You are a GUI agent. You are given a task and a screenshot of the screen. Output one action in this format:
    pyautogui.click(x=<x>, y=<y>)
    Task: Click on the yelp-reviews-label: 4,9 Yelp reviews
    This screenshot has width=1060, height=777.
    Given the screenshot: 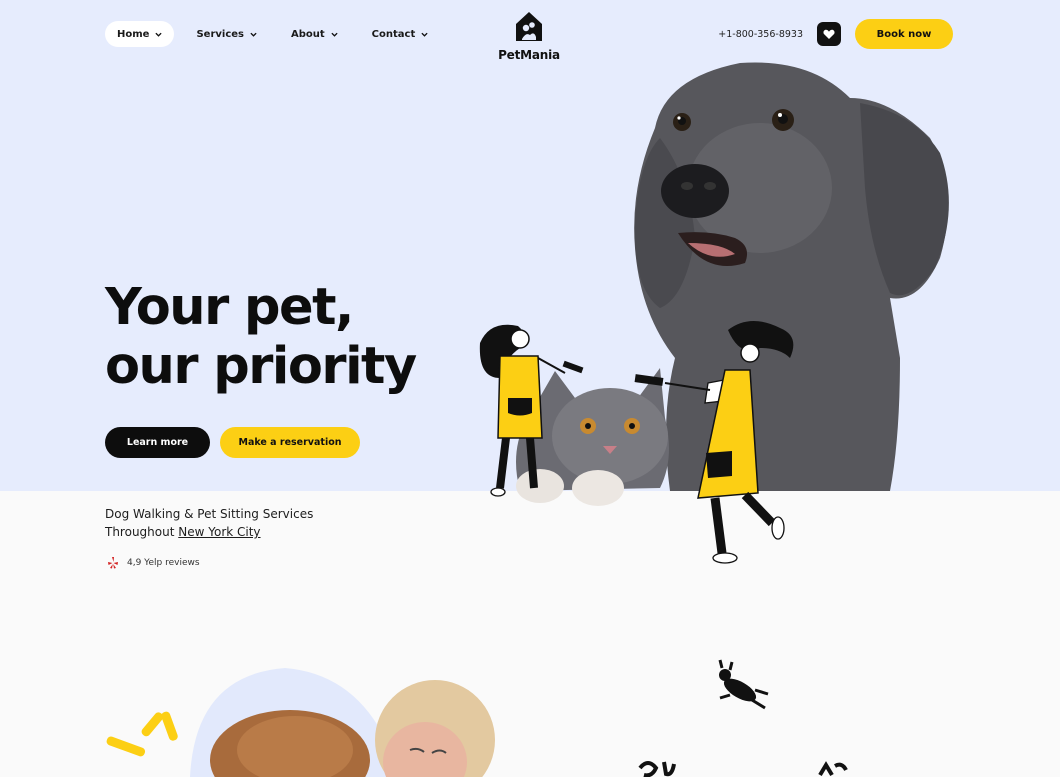 What is the action you would take?
    pyautogui.click(x=163, y=562)
    